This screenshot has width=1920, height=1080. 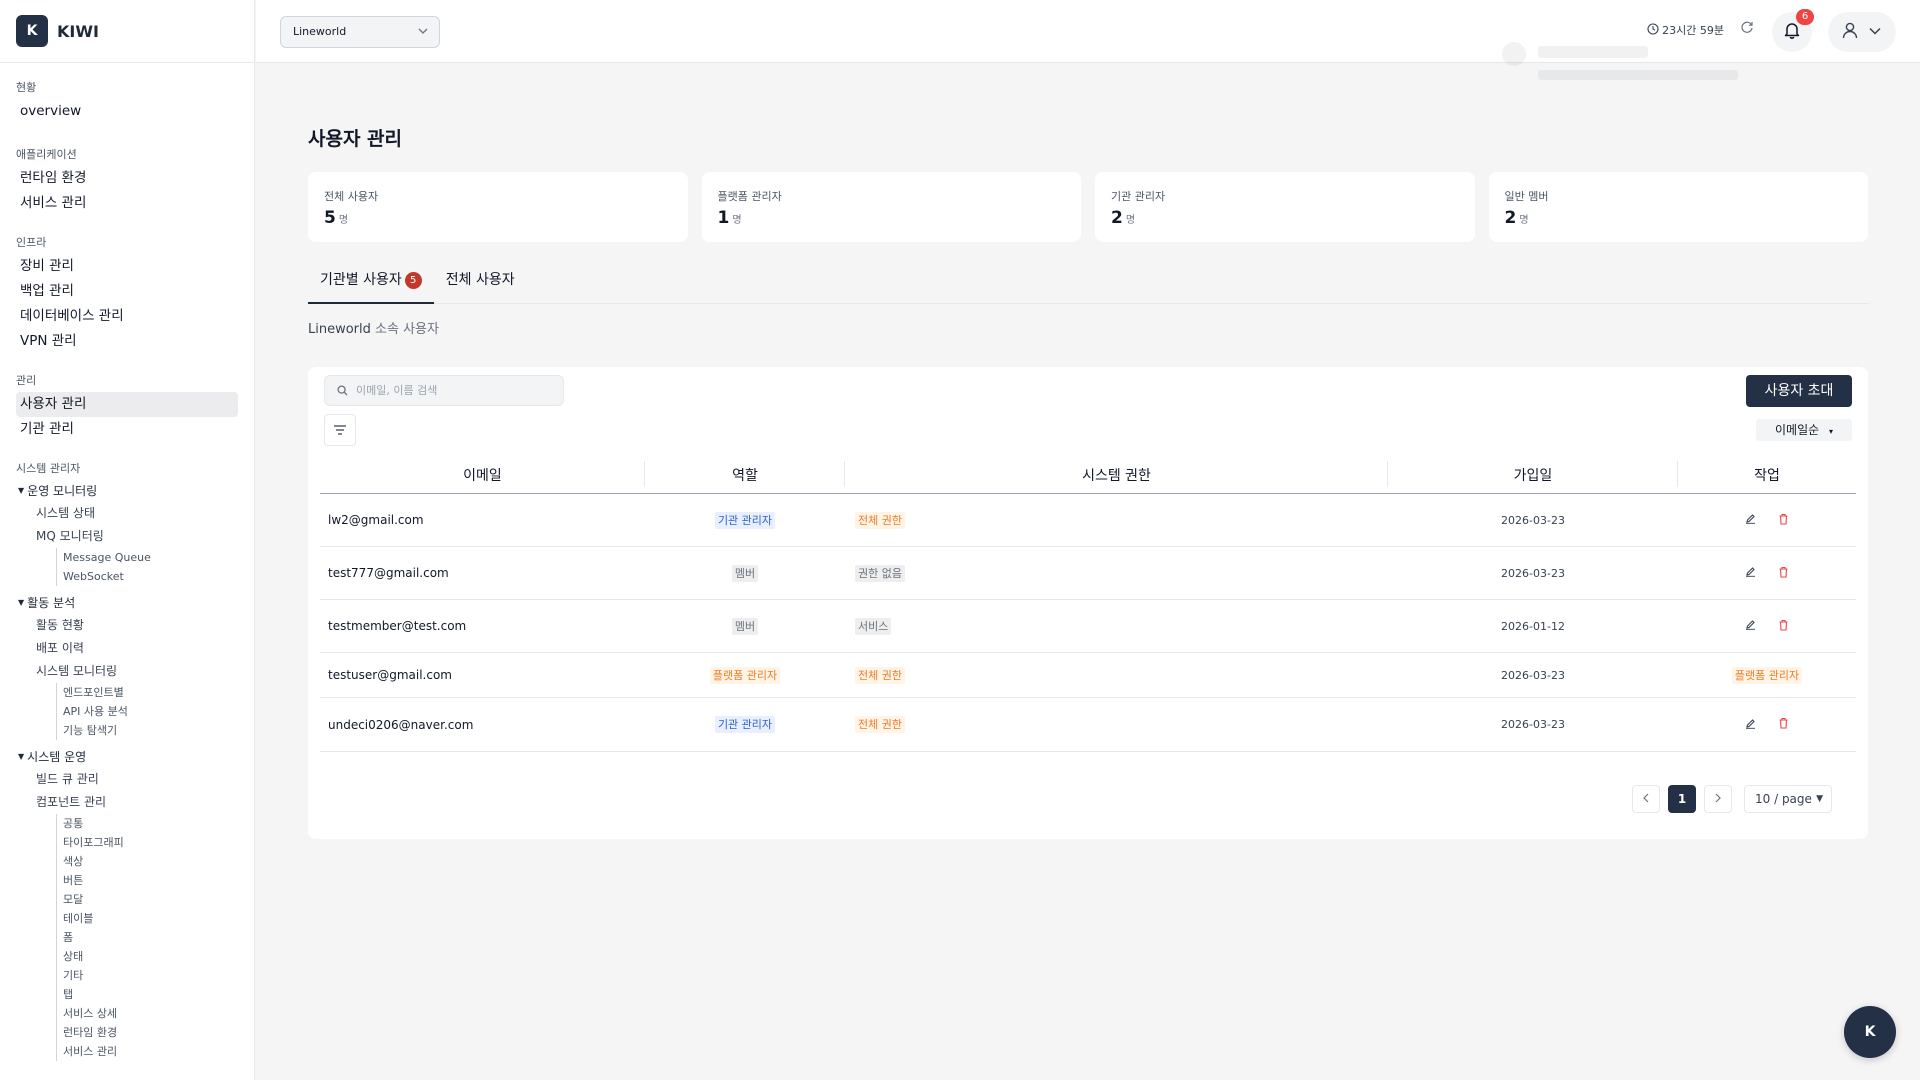 I want to click on sidebar-item-comp-modal: 모달, so click(x=147, y=899).